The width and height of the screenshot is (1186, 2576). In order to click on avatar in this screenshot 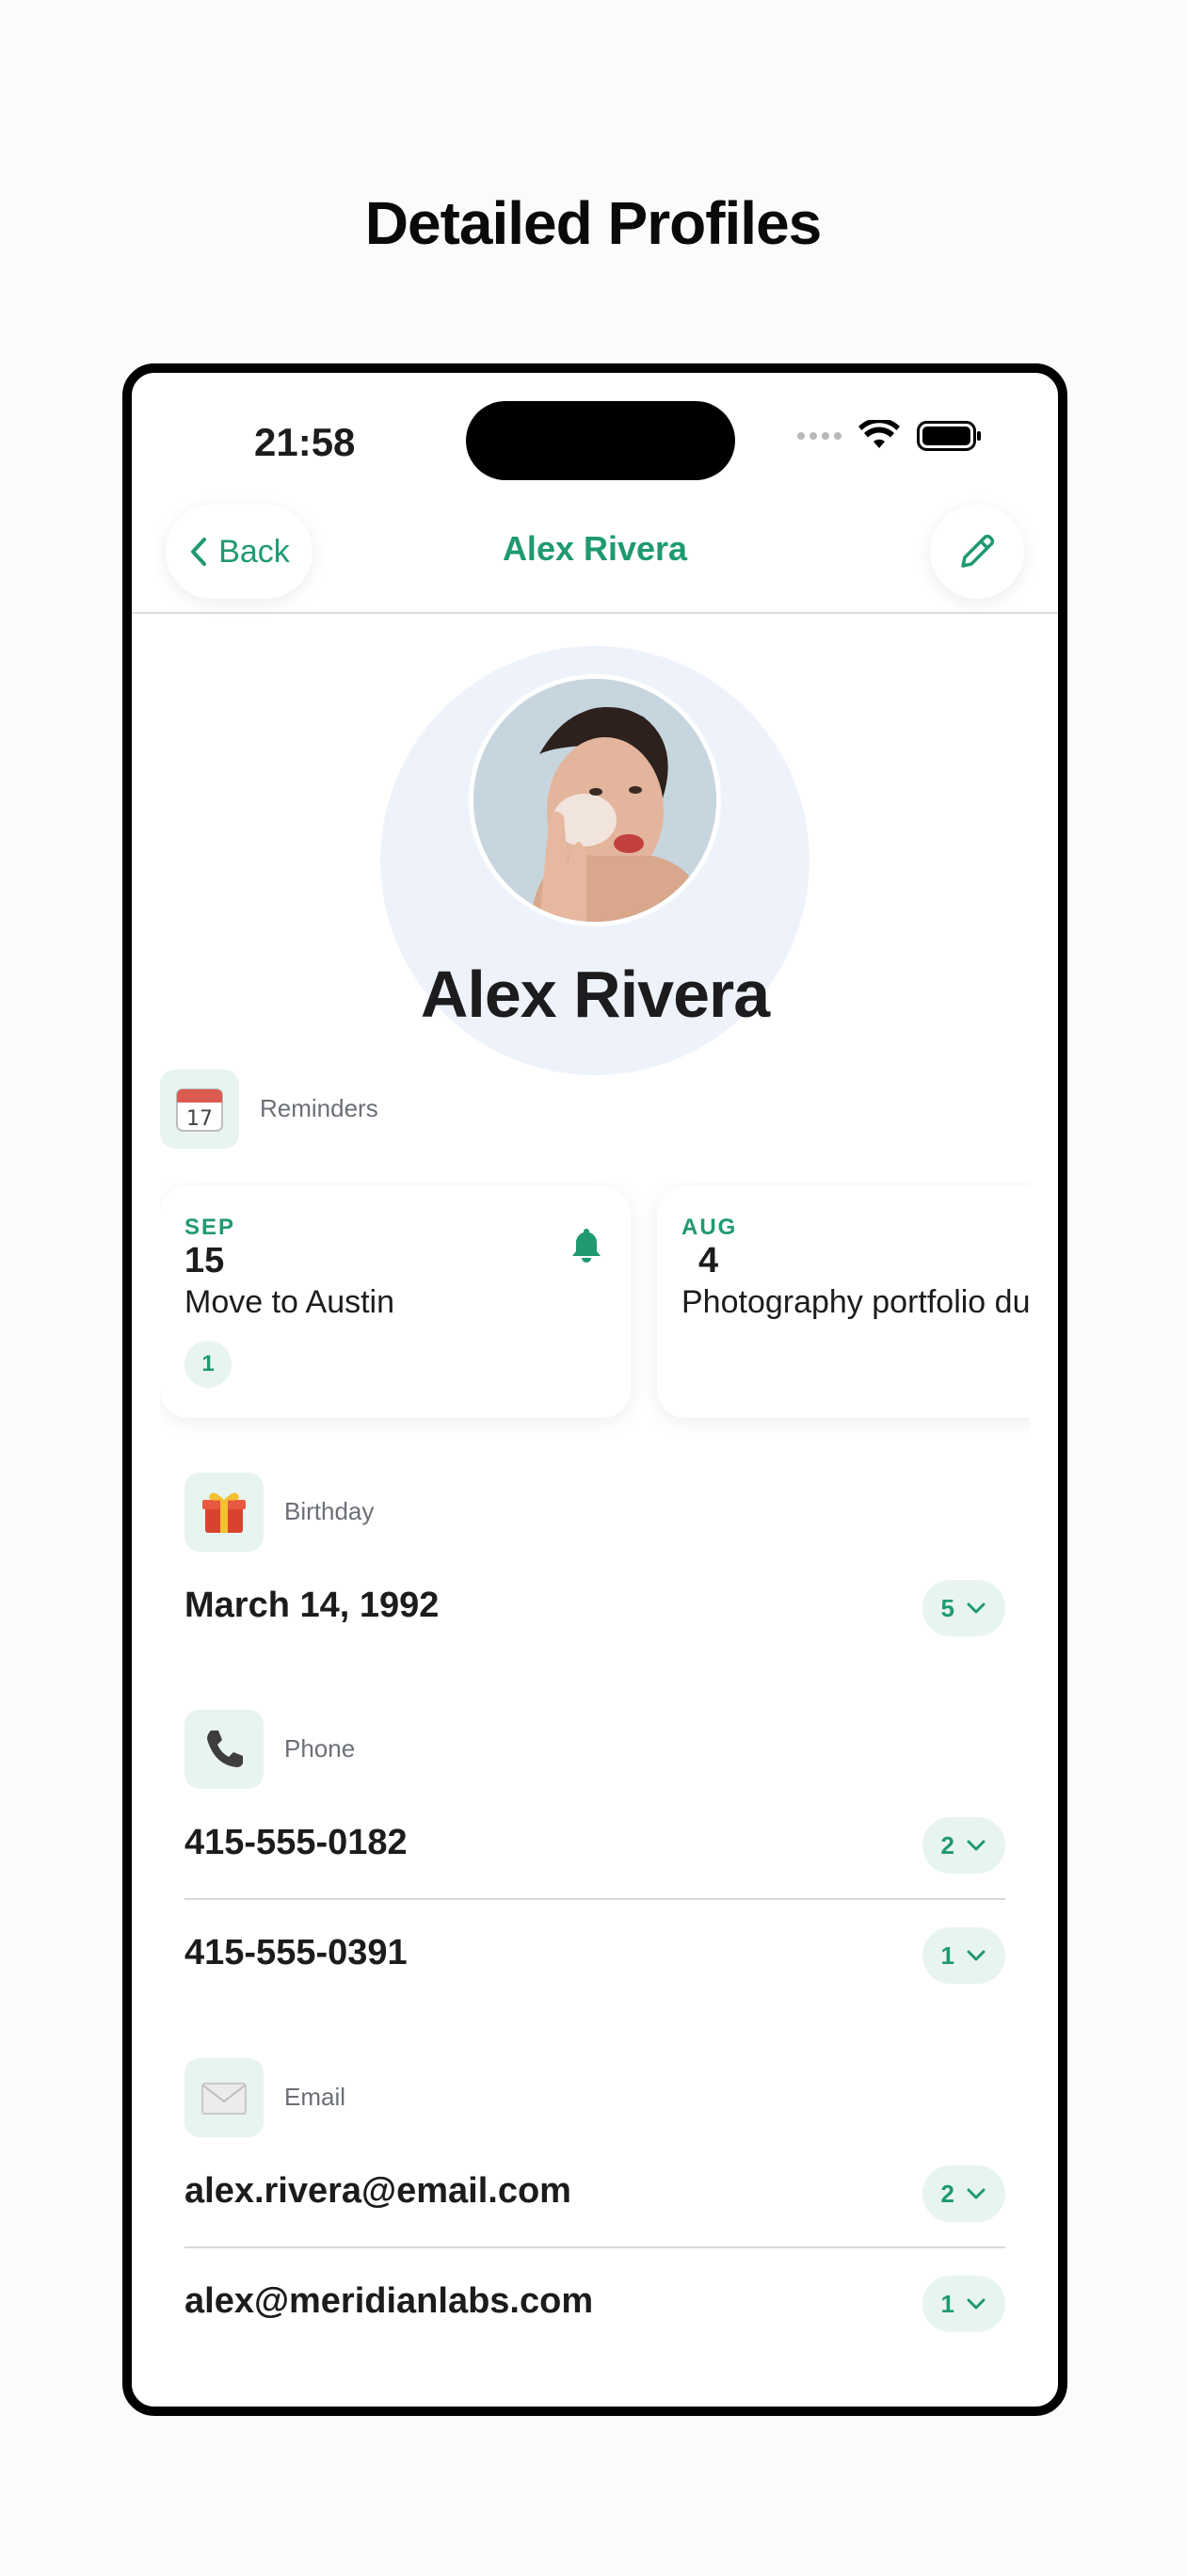, I will do `click(595, 800)`.